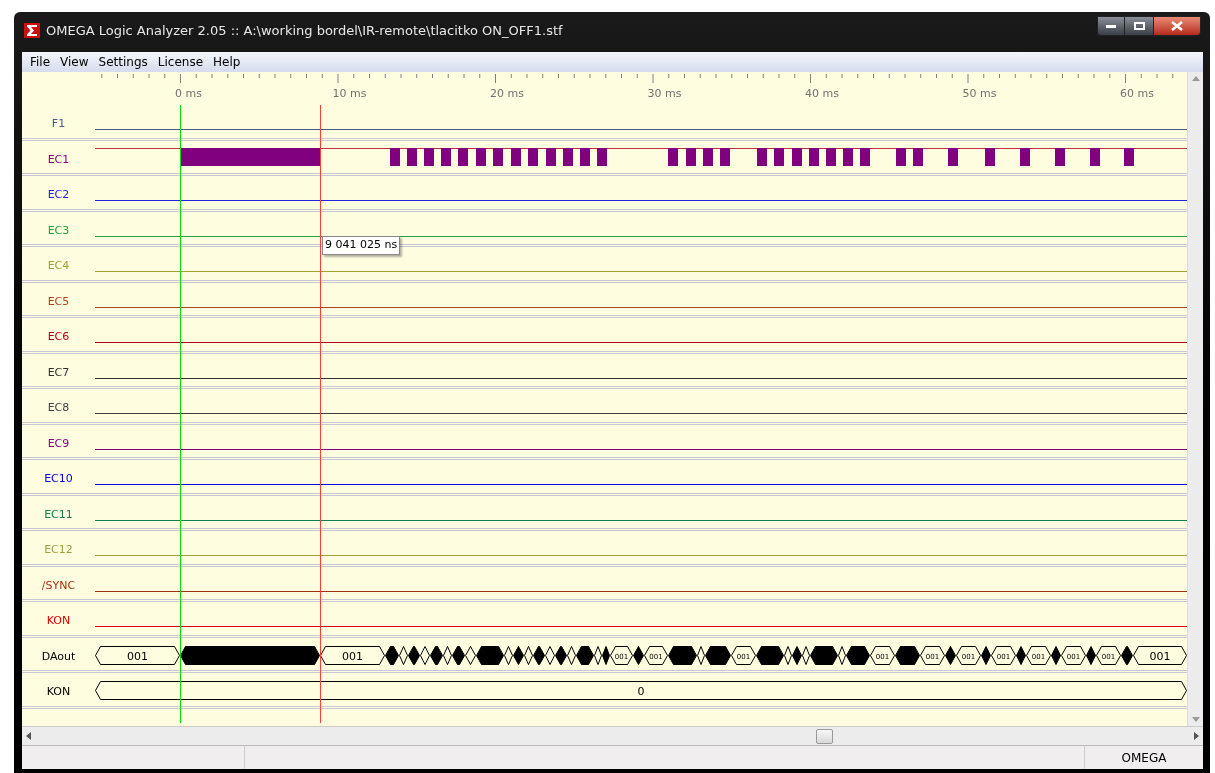 Image resolution: width=1215 pixels, height=773 pixels. What do you see at coordinates (58, 230) in the screenshot?
I see `channel-label: EC3` at bounding box center [58, 230].